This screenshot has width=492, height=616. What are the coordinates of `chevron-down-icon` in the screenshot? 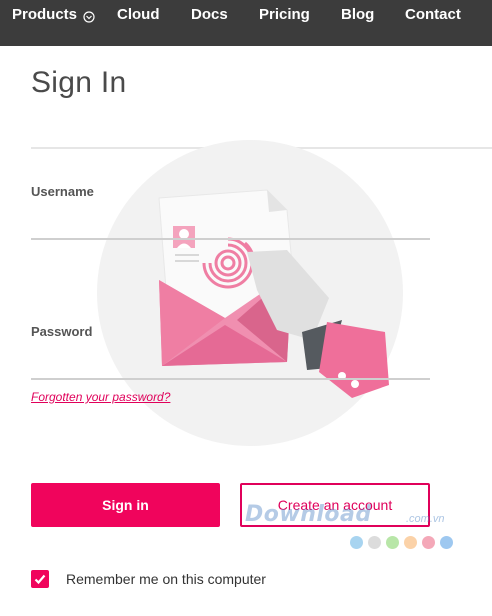 It's located at (89, 16).